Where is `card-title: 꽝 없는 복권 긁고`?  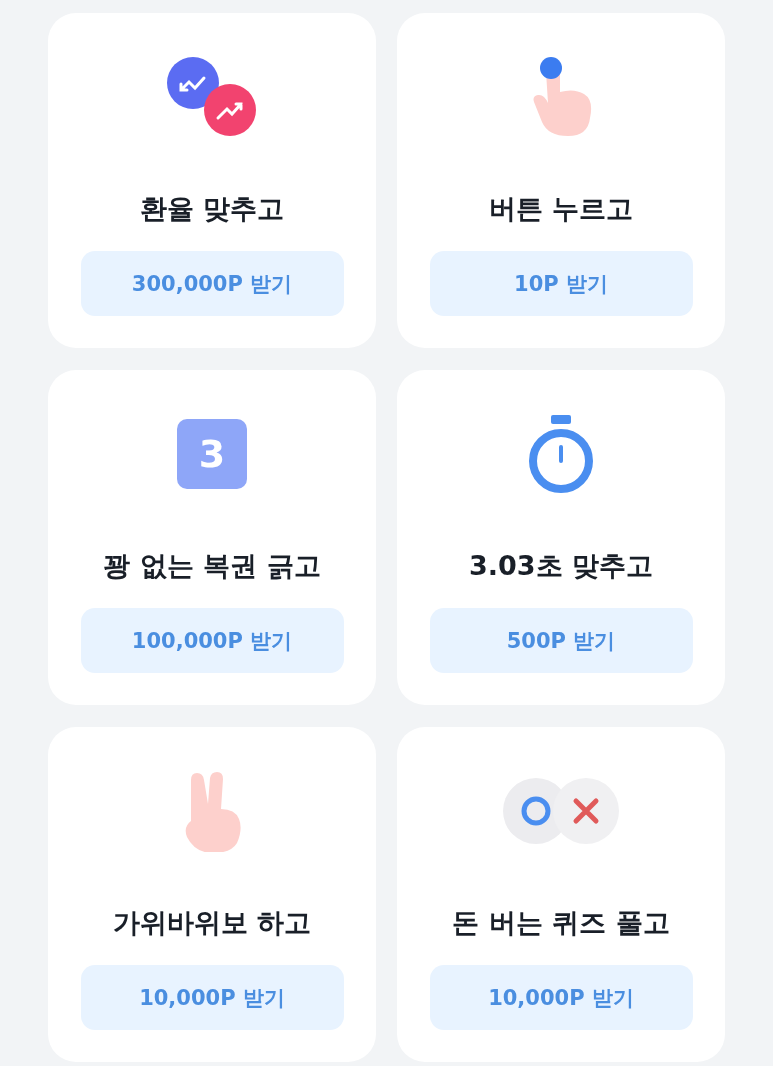 card-title: 꽝 없는 복권 긁고 is located at coordinates (212, 566).